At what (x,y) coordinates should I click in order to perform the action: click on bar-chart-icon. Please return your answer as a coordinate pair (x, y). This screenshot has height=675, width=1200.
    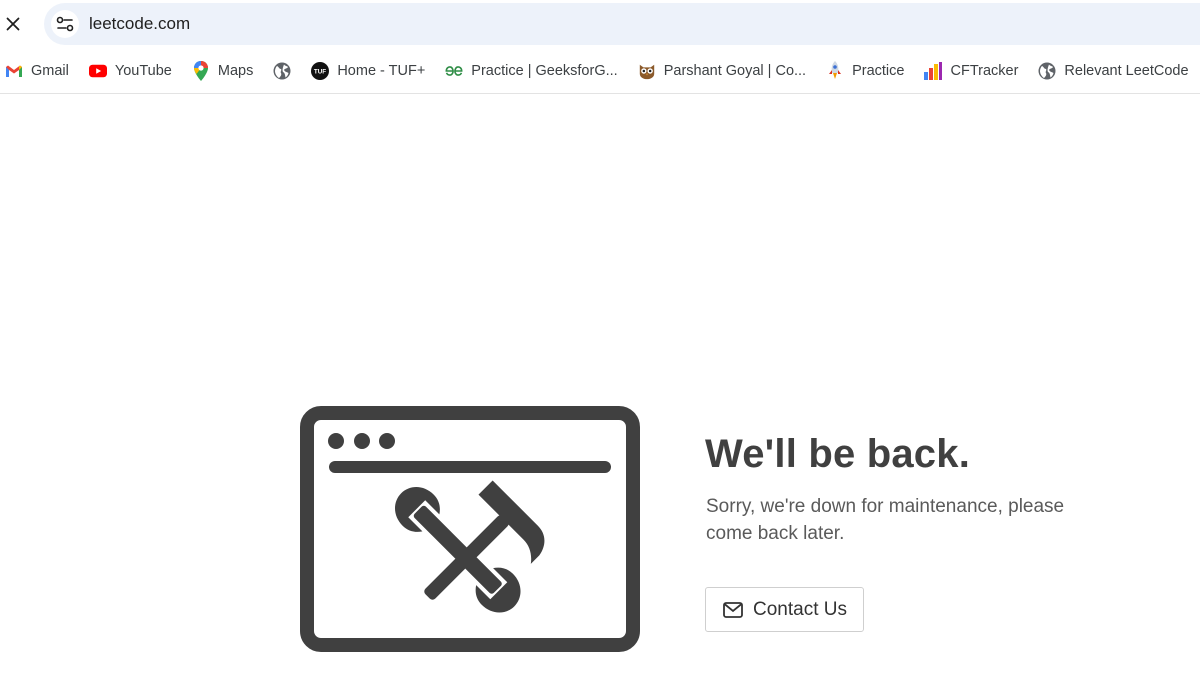
    Looking at the image, I should click on (933, 70).